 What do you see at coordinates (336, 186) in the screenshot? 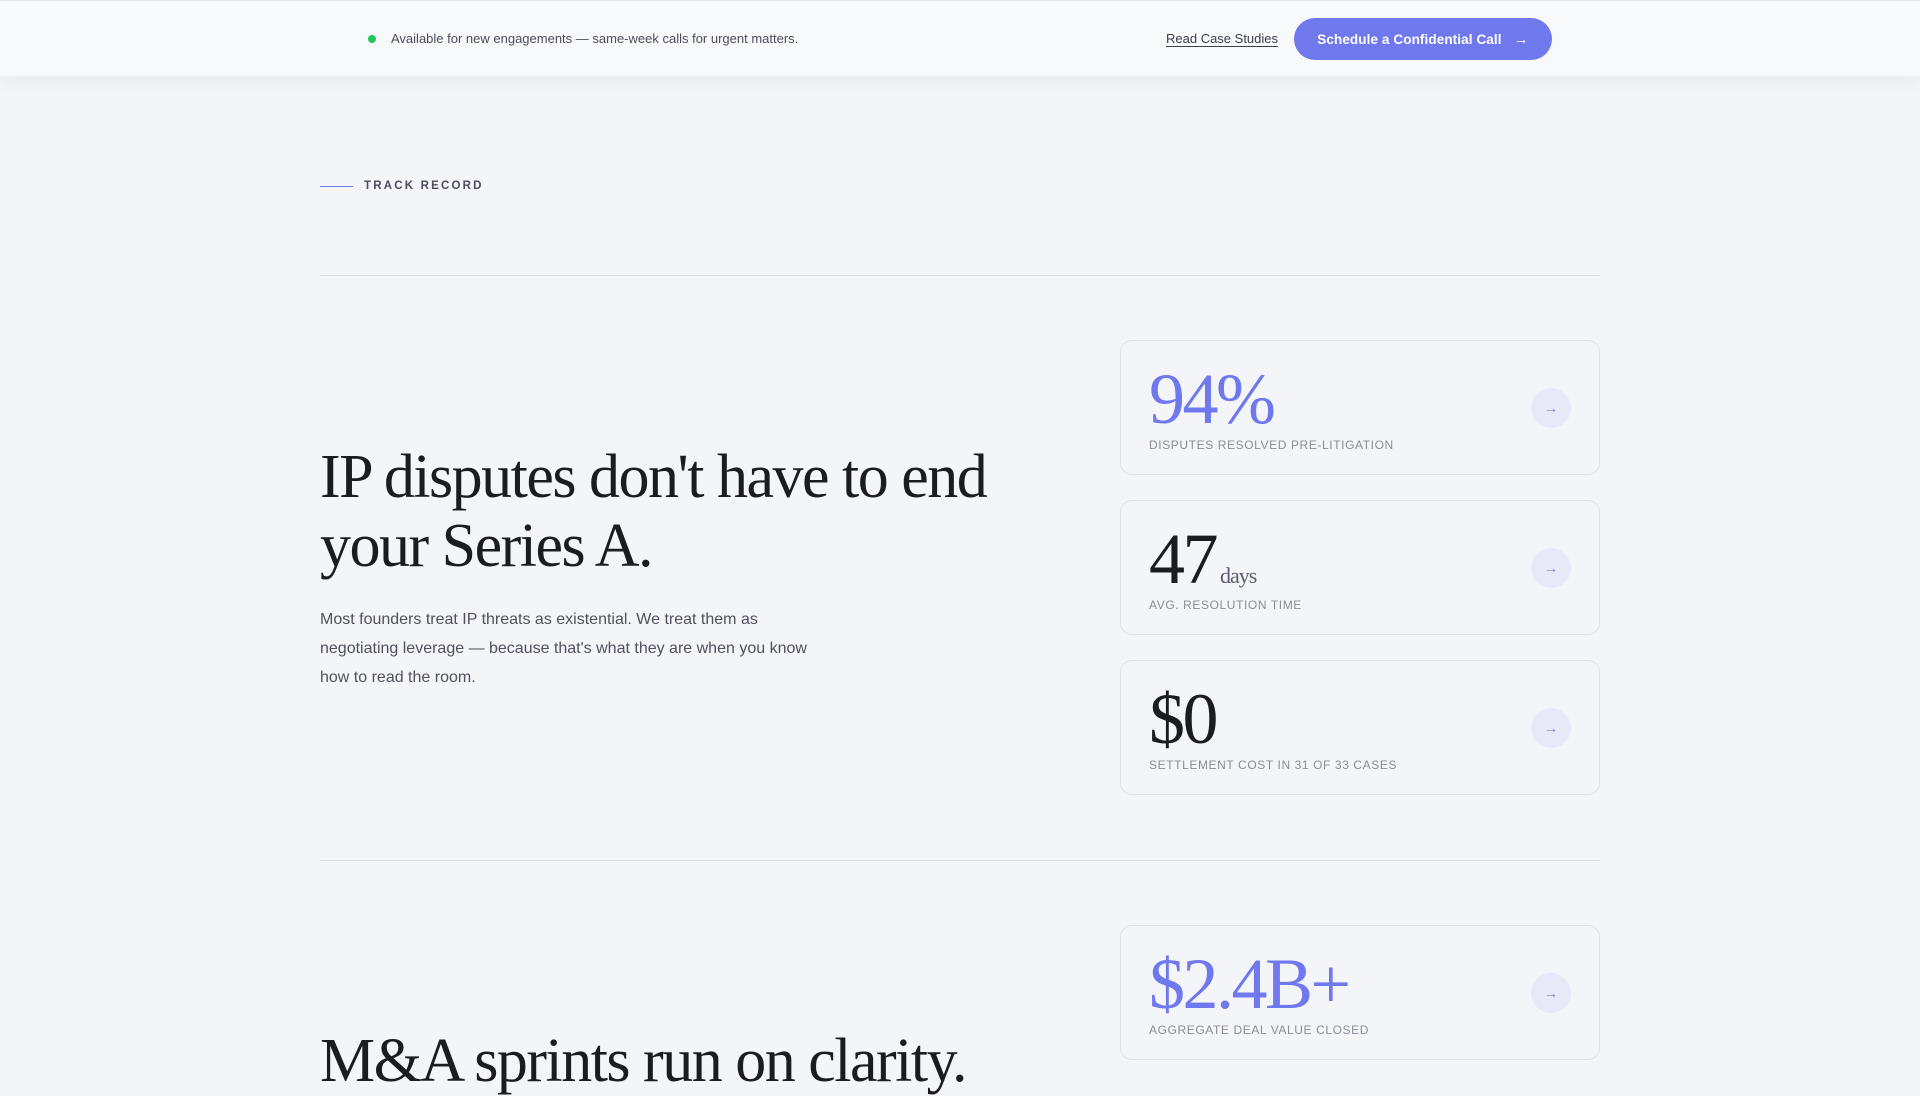
I see `eyebrow-line` at bounding box center [336, 186].